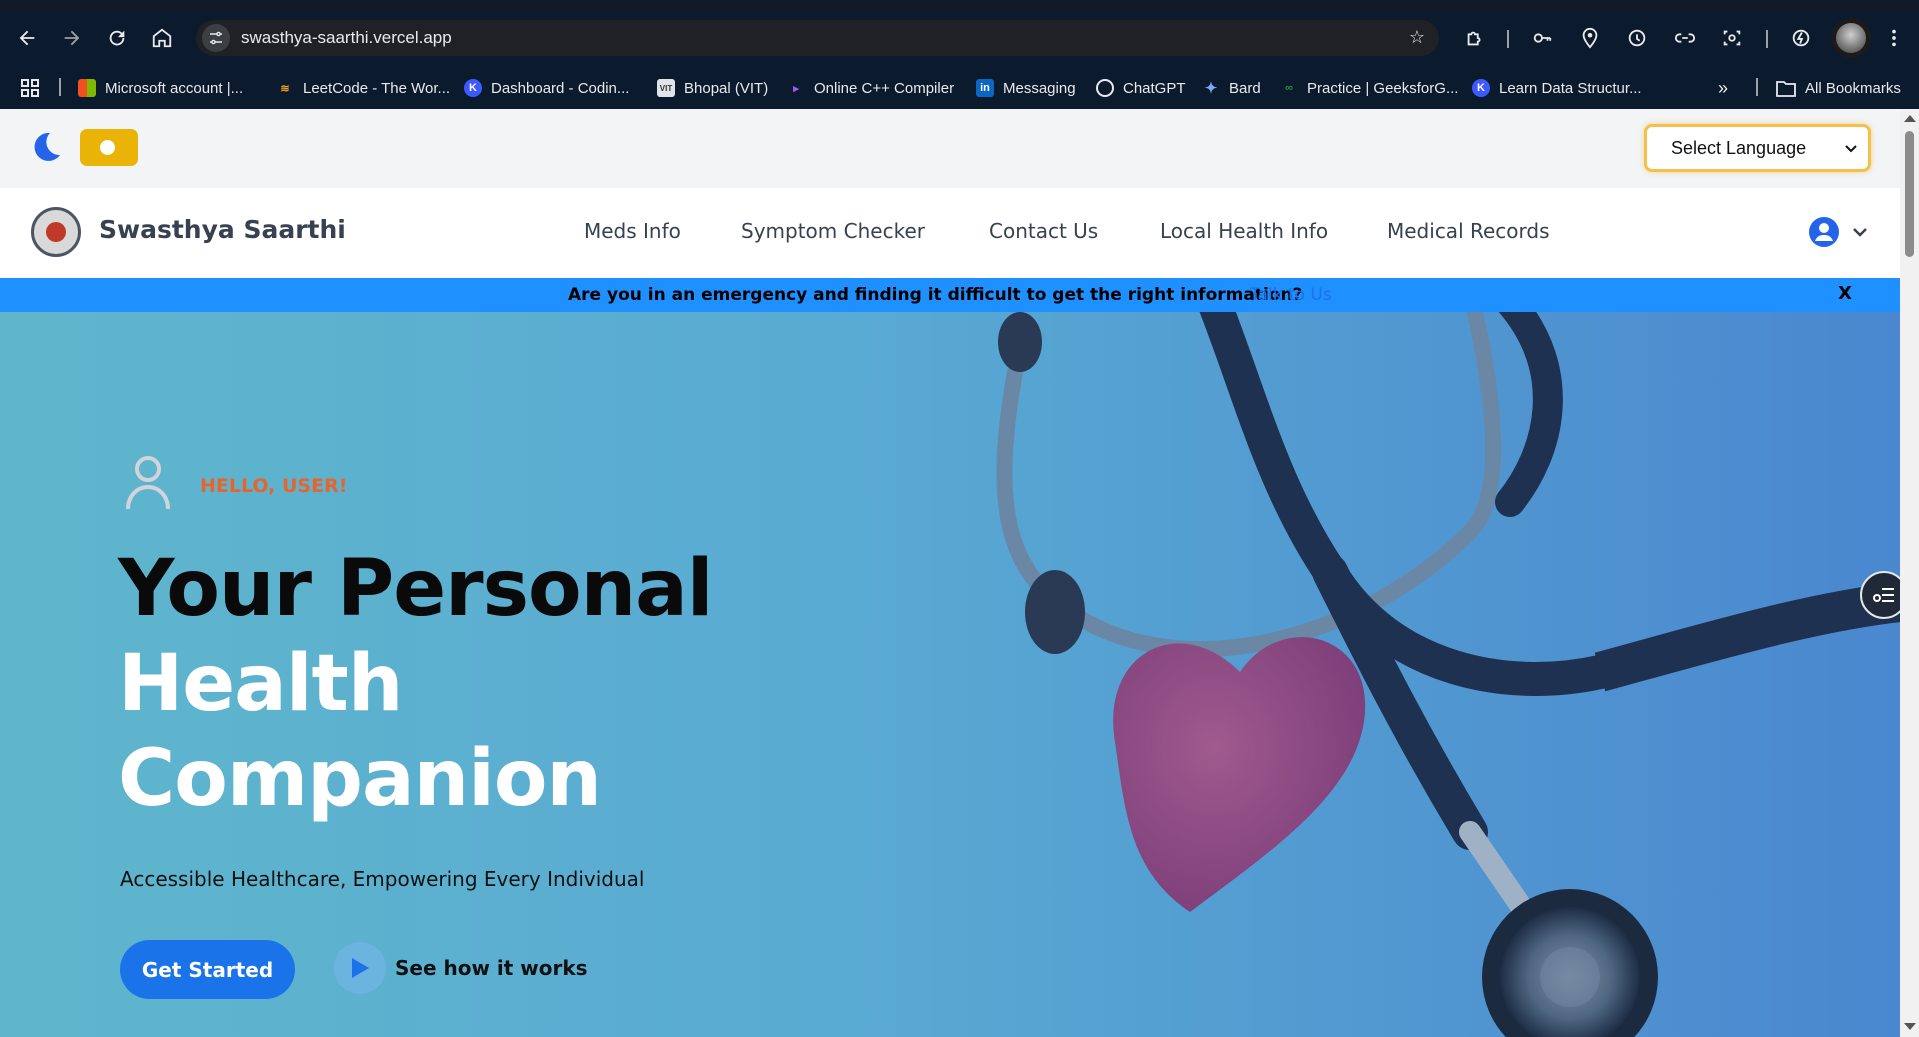 The height and width of the screenshot is (1037, 1919). What do you see at coordinates (491, 968) in the screenshot?
I see `see-how-it-works-link: See how it works` at bounding box center [491, 968].